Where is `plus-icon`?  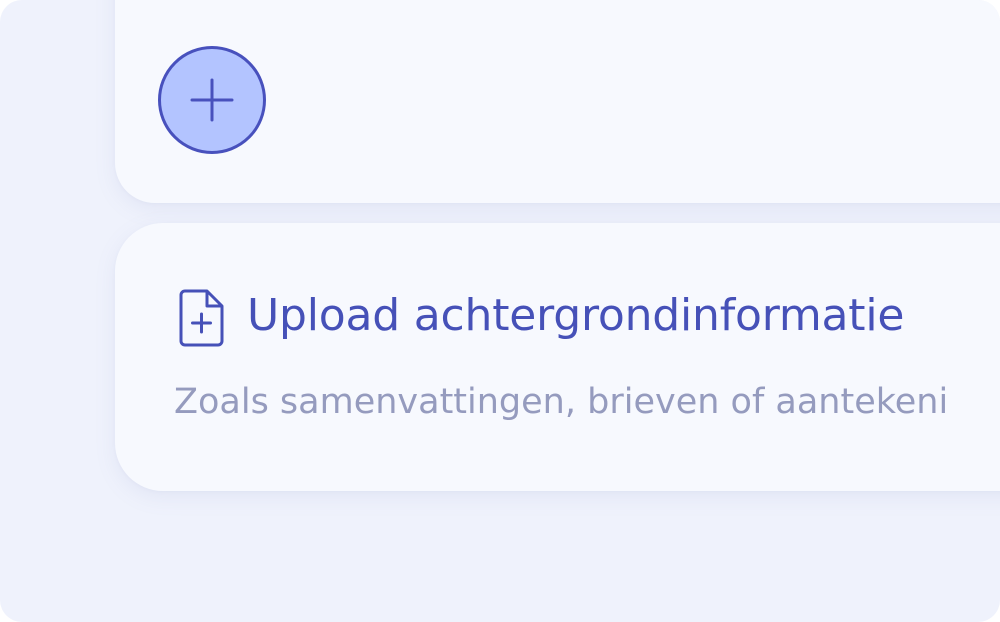
plus-icon is located at coordinates (212, 100).